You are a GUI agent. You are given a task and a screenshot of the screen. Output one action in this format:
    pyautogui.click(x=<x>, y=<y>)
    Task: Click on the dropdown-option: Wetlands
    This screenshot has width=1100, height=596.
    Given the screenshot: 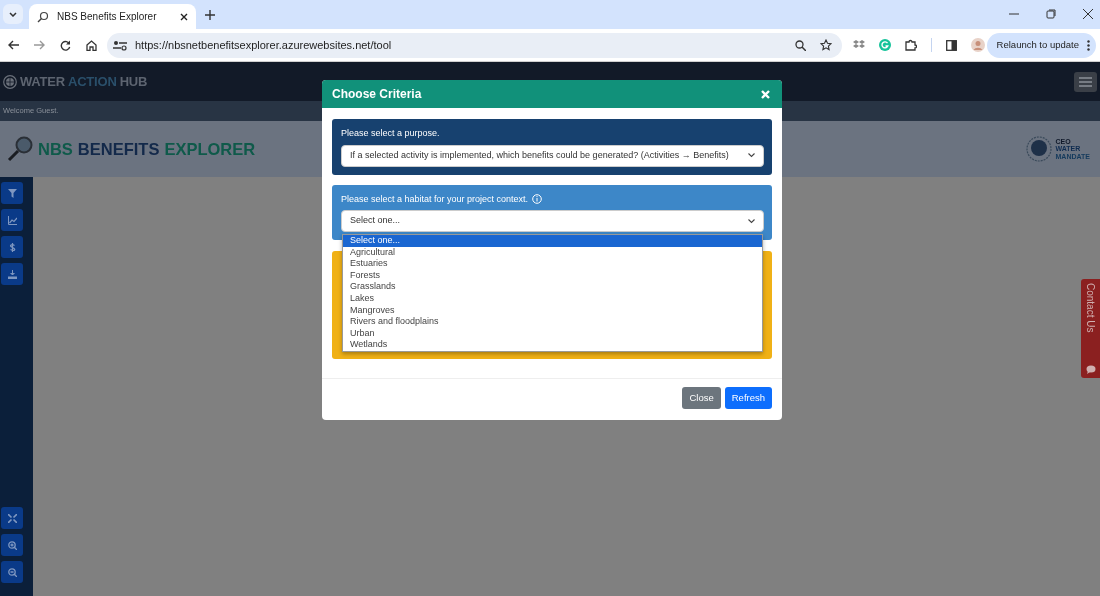 What is the action you would take?
    pyautogui.click(x=552, y=345)
    